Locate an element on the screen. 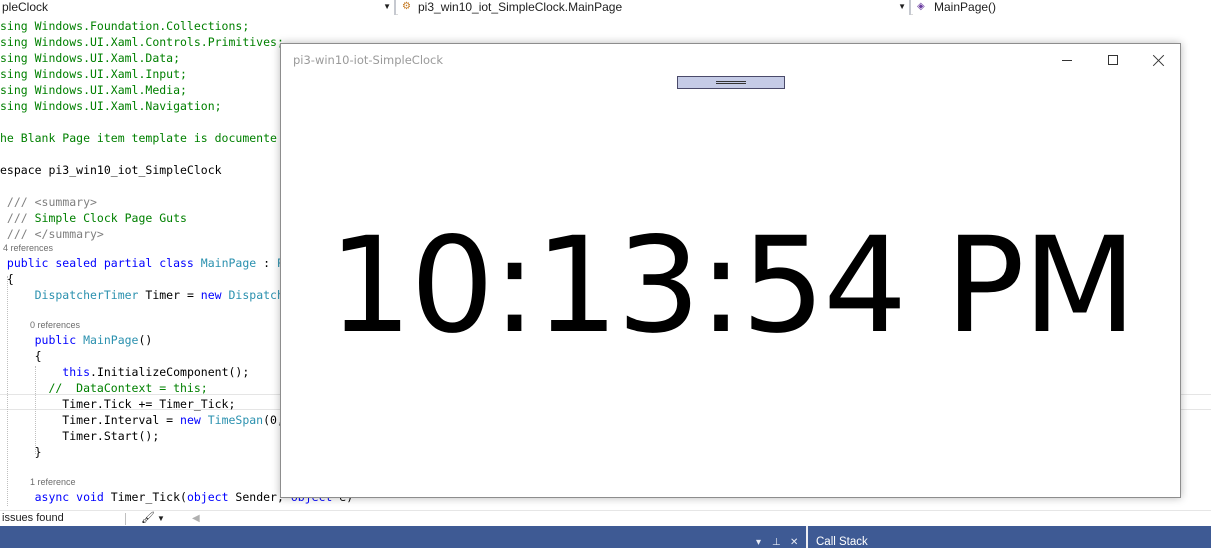  code-line: sing Windows.UI.Xaml.Data; is located at coordinates (90, 58).